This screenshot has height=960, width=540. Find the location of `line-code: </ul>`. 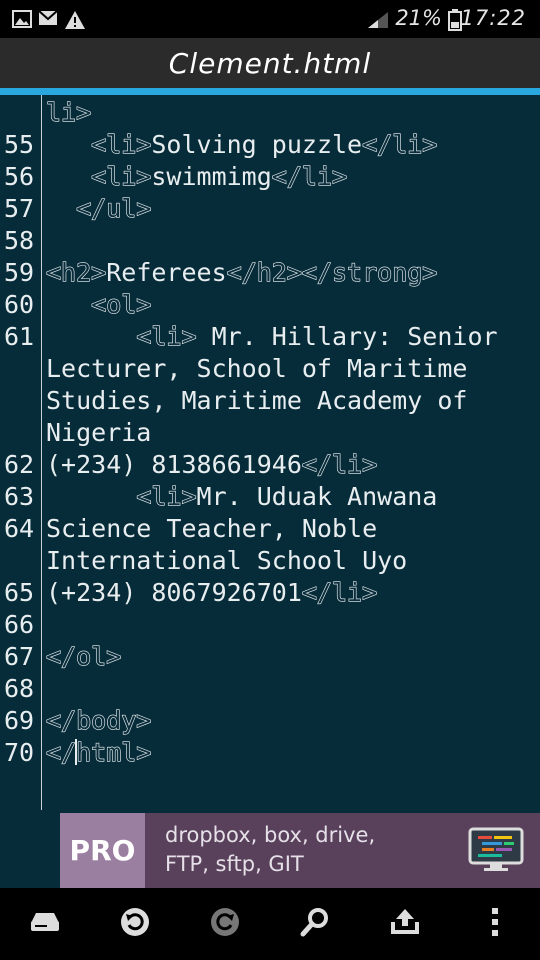

line-code: </ul> is located at coordinates (293, 209).